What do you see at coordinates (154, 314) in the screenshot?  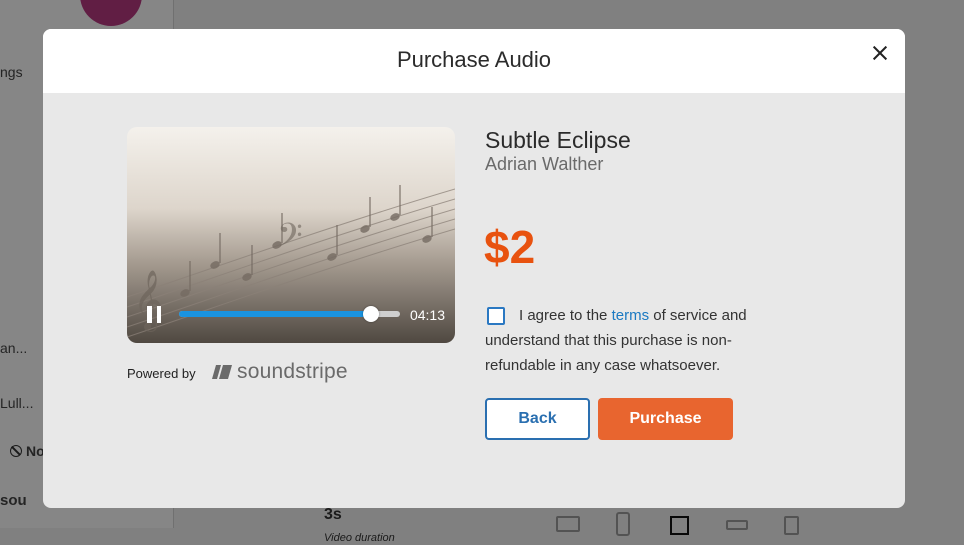 I see `pause-icon` at bounding box center [154, 314].